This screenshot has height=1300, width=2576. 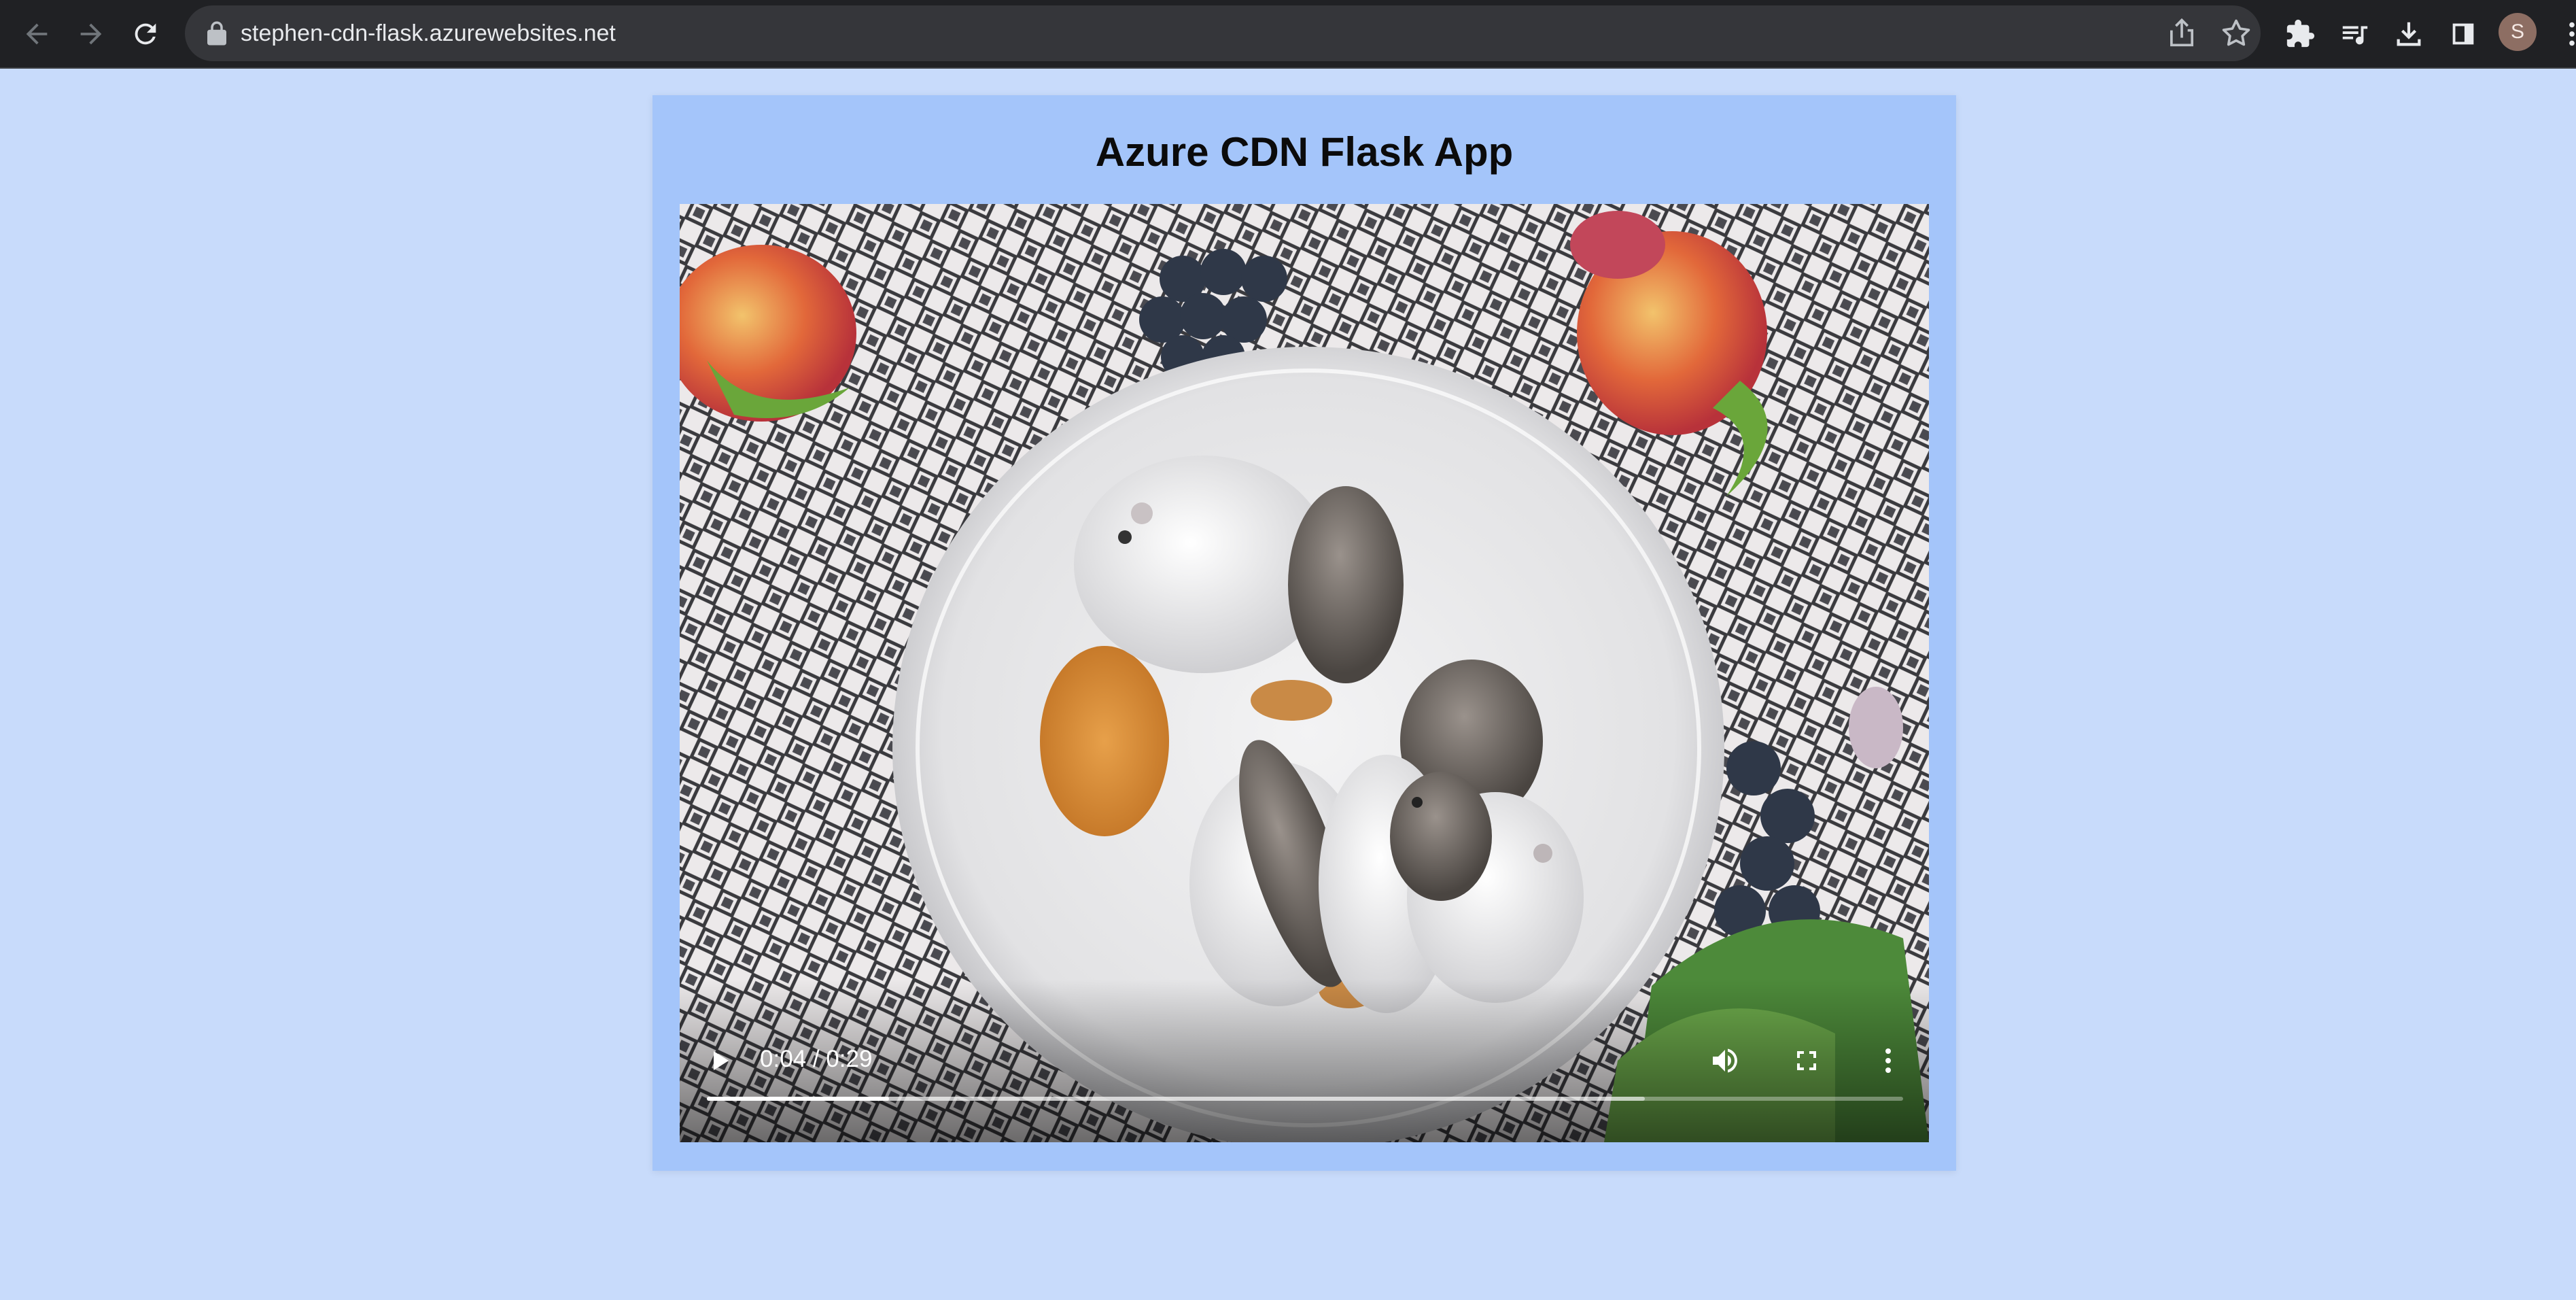 I want to click on lock-icon, so click(x=217, y=33).